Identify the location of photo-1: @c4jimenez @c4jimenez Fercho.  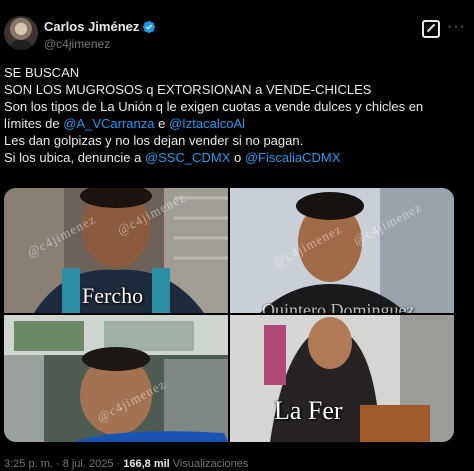
(116, 250).